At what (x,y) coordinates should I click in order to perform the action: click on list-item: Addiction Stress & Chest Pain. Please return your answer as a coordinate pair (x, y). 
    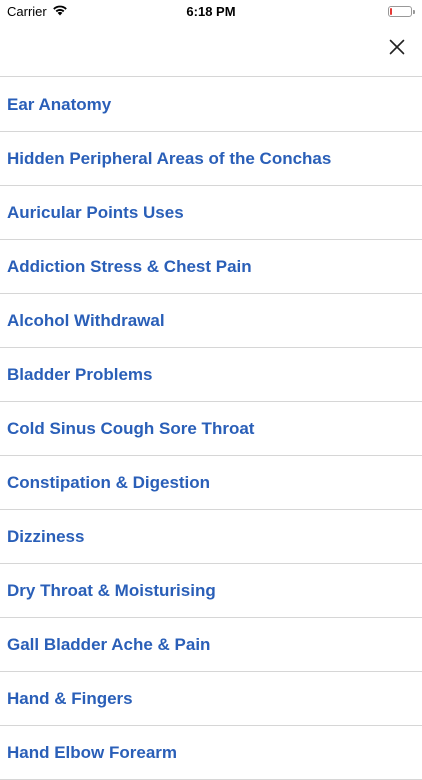
    Looking at the image, I should click on (211, 267).